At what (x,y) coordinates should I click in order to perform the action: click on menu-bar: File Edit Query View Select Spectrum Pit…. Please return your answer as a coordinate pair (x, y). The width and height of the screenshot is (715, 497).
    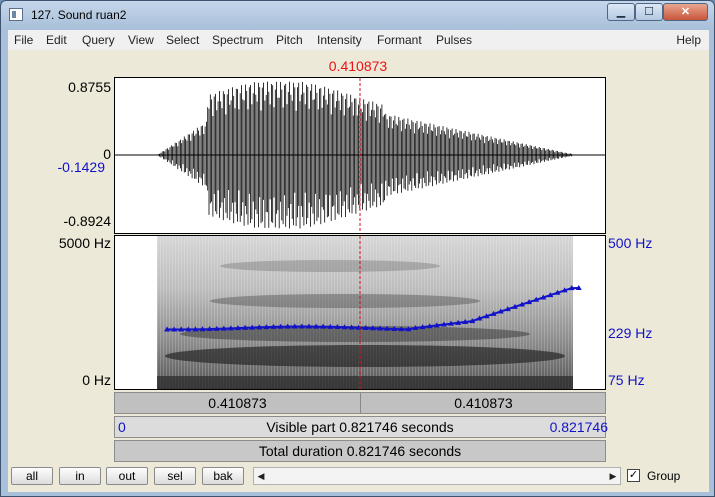
    Looking at the image, I should click on (358, 40).